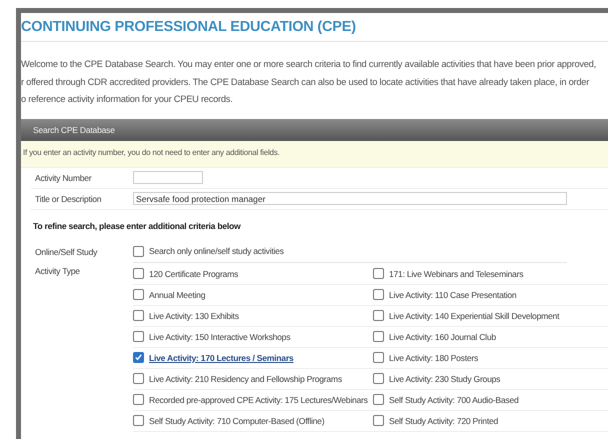 The image size is (608, 439). What do you see at coordinates (474, 315) in the screenshot?
I see `option-label: Live Activity: 140 Experiential Skill Development` at bounding box center [474, 315].